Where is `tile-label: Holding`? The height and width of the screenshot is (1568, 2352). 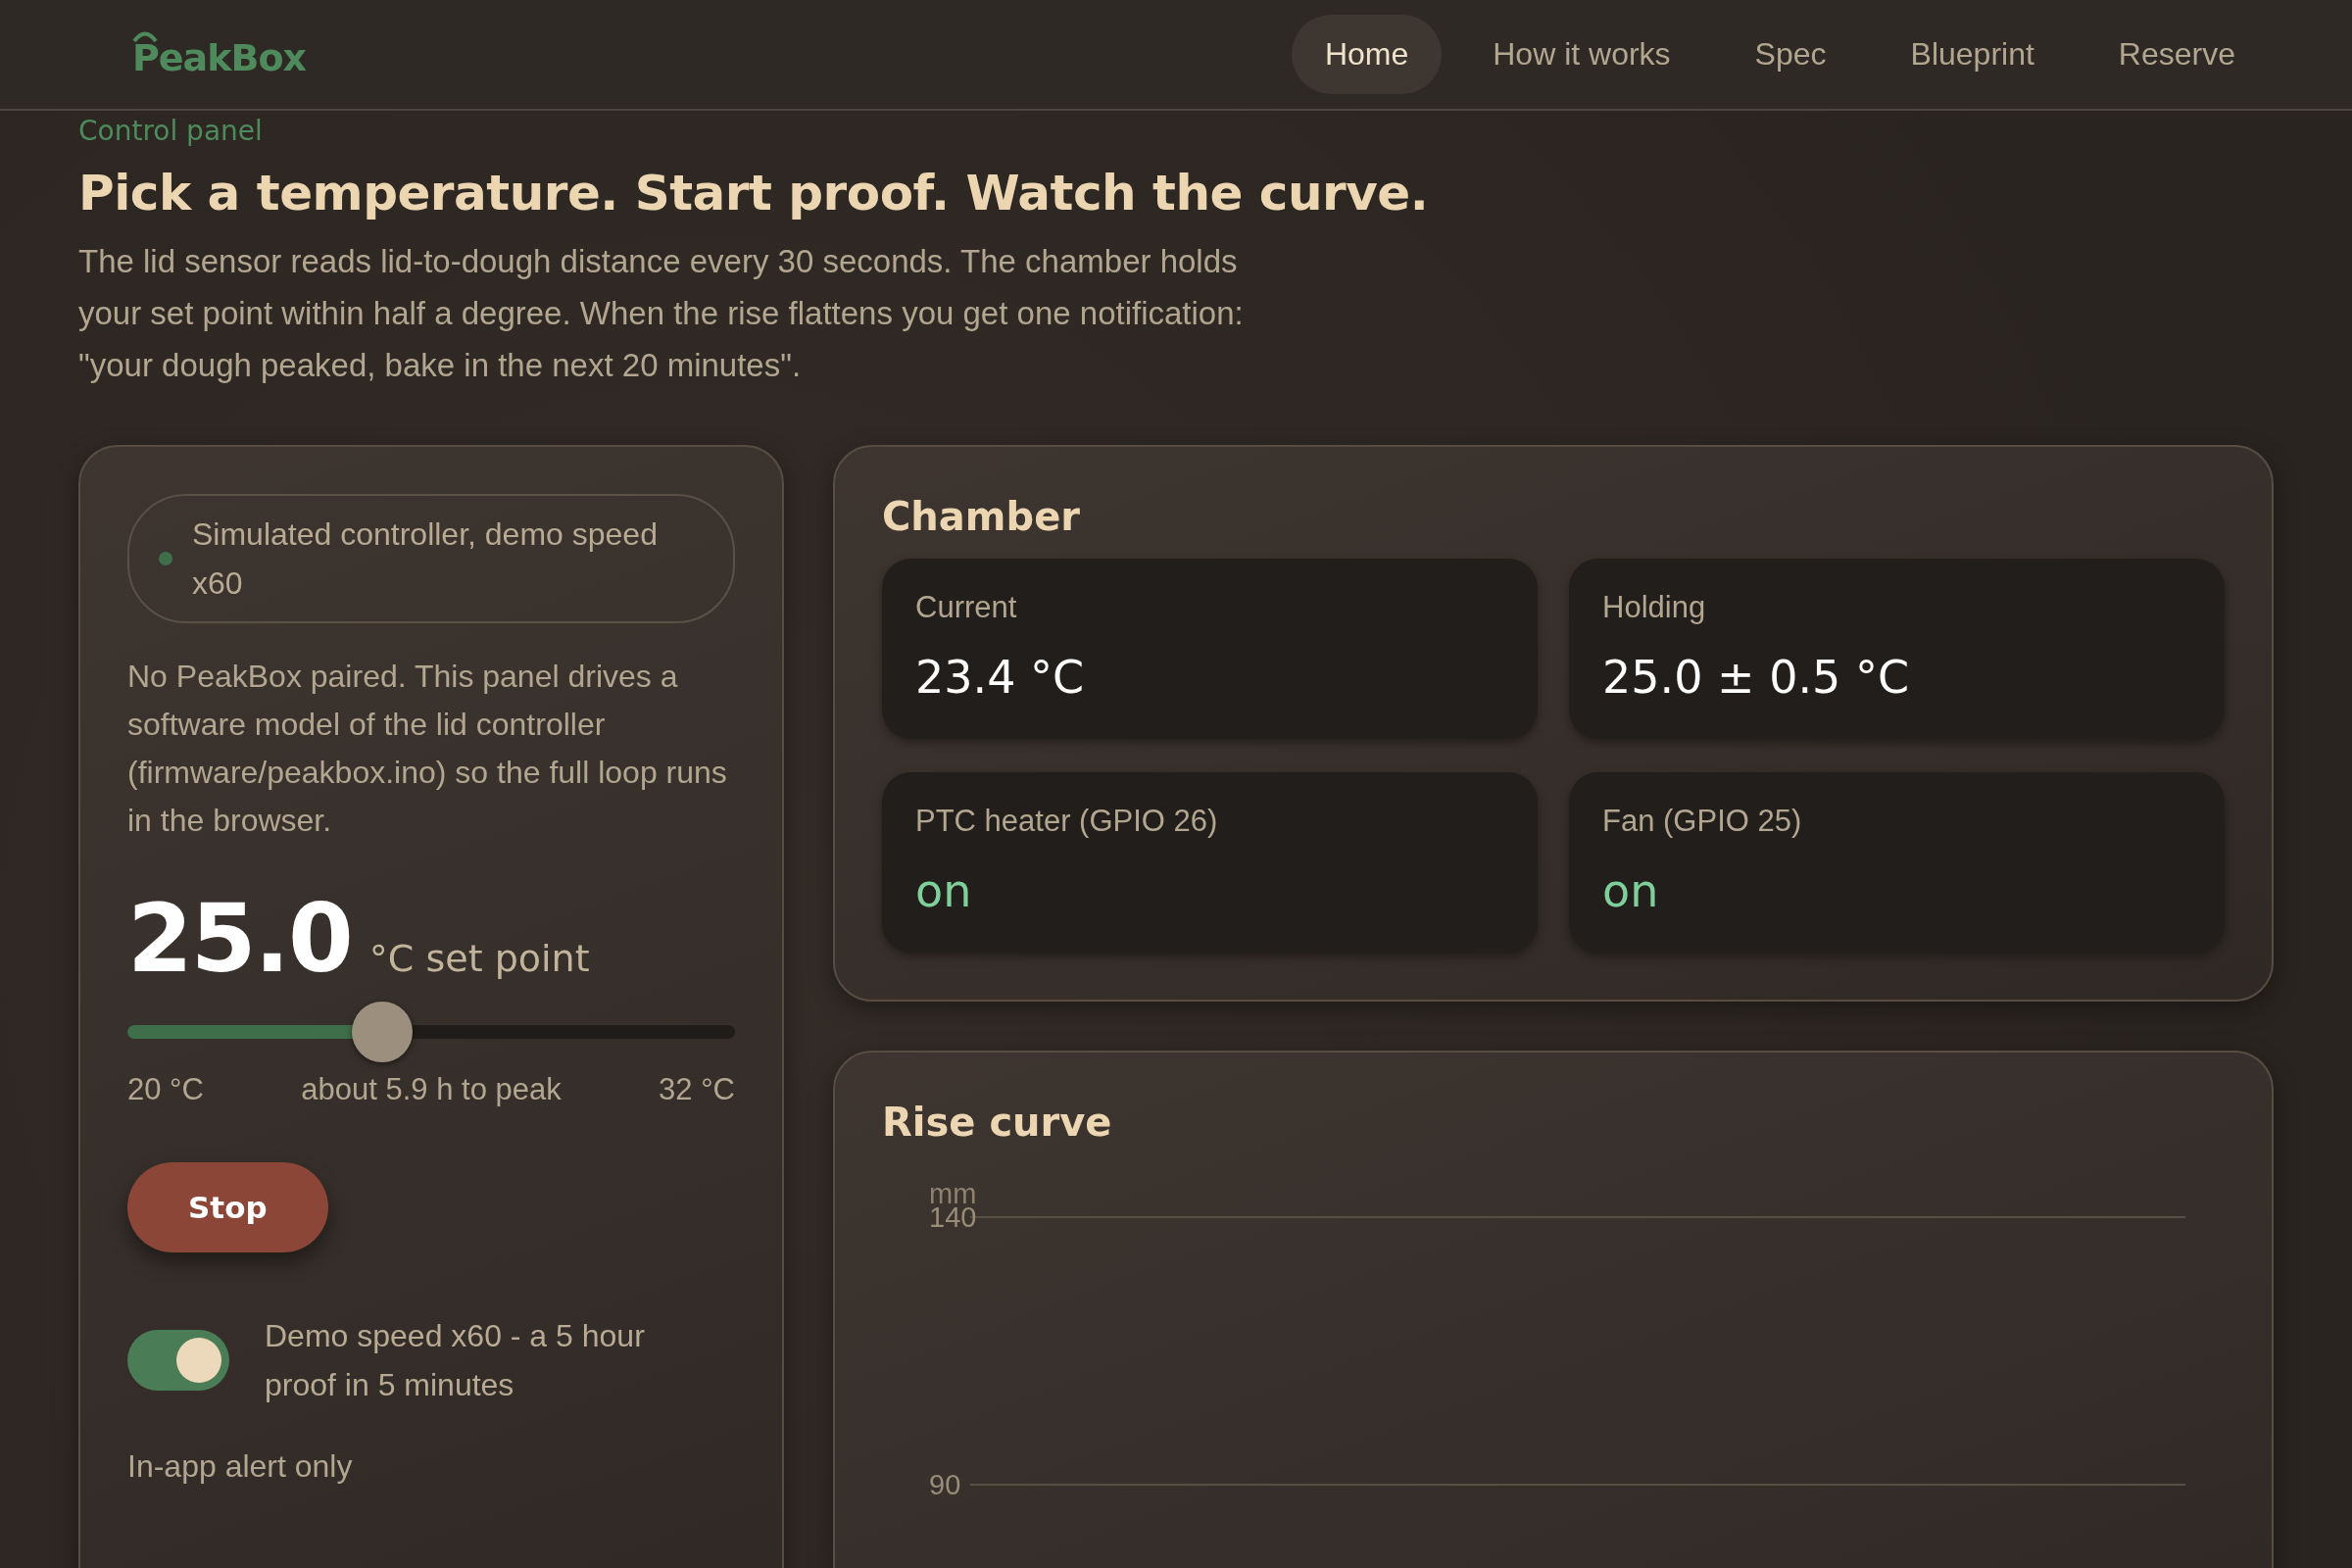
tile-label: Holding is located at coordinates (1654, 607).